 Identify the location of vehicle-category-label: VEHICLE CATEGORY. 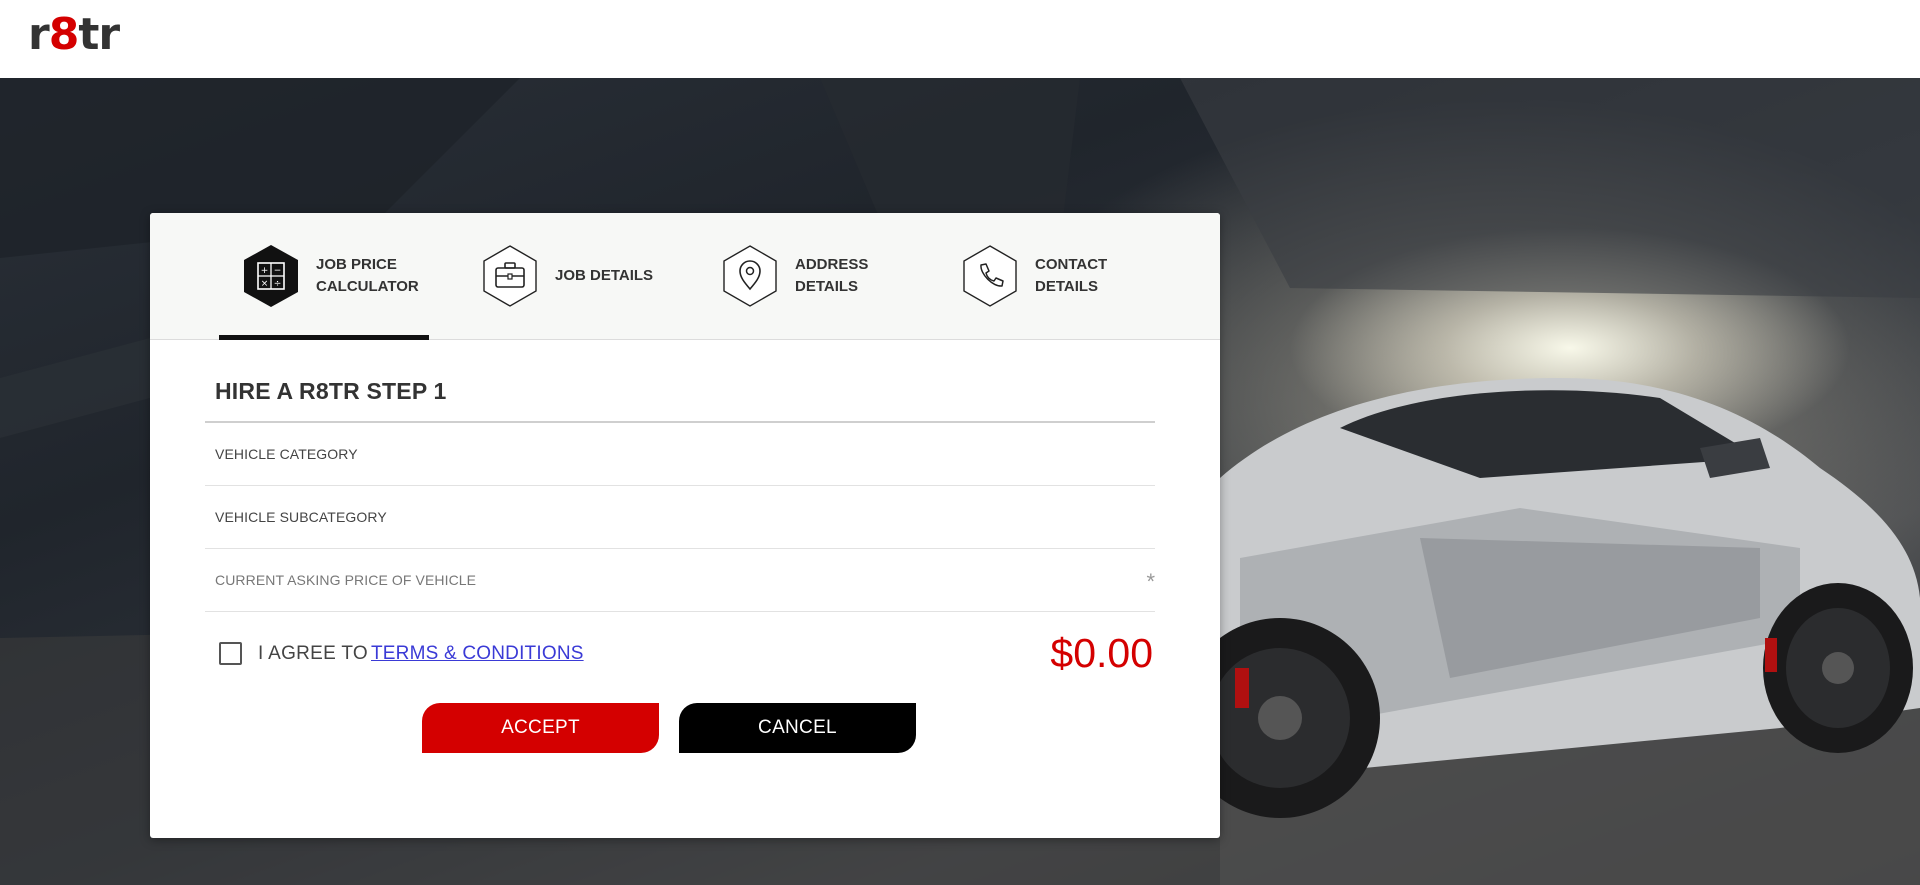
(286, 454).